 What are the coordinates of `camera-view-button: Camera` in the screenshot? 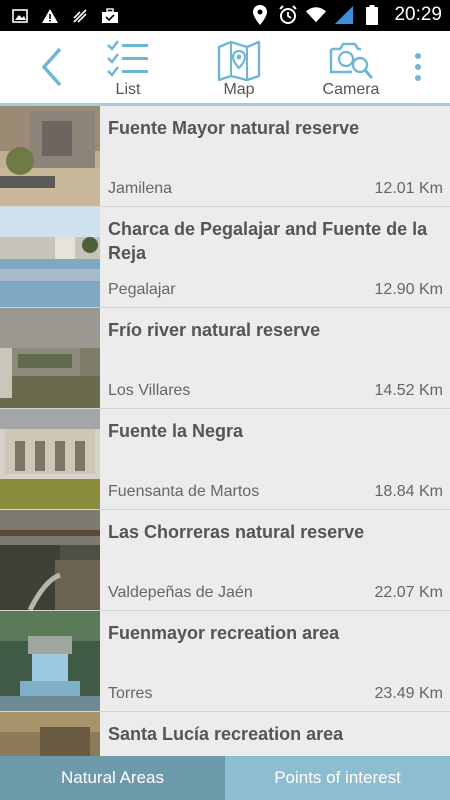 It's located at (351, 69).